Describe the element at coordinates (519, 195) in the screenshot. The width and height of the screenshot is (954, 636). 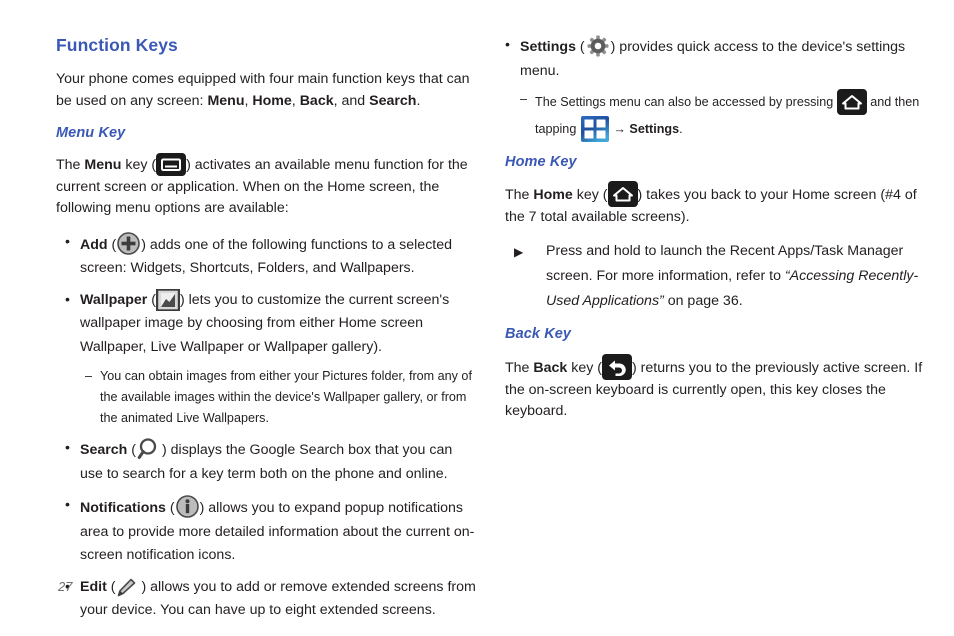
I see `home-para-pre: The` at that location.